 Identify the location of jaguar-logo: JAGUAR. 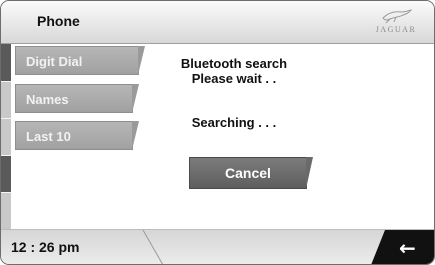
(396, 23).